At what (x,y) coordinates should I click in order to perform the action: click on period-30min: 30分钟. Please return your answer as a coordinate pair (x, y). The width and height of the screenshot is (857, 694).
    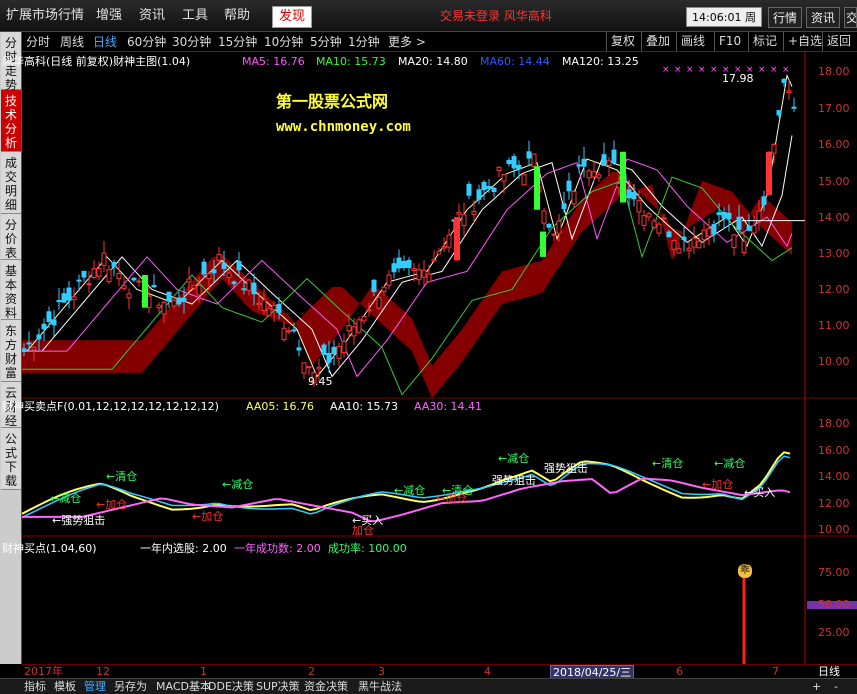
    Looking at the image, I should click on (191, 42).